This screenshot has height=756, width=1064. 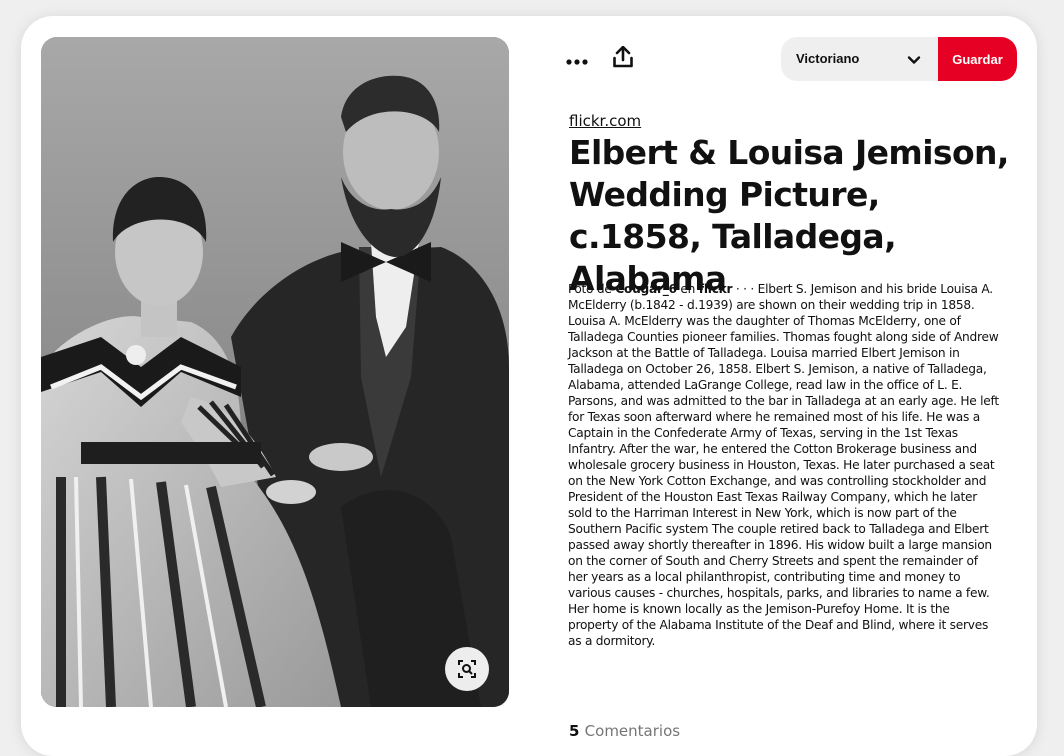 I want to click on visual-search-button, so click(x=467, y=669).